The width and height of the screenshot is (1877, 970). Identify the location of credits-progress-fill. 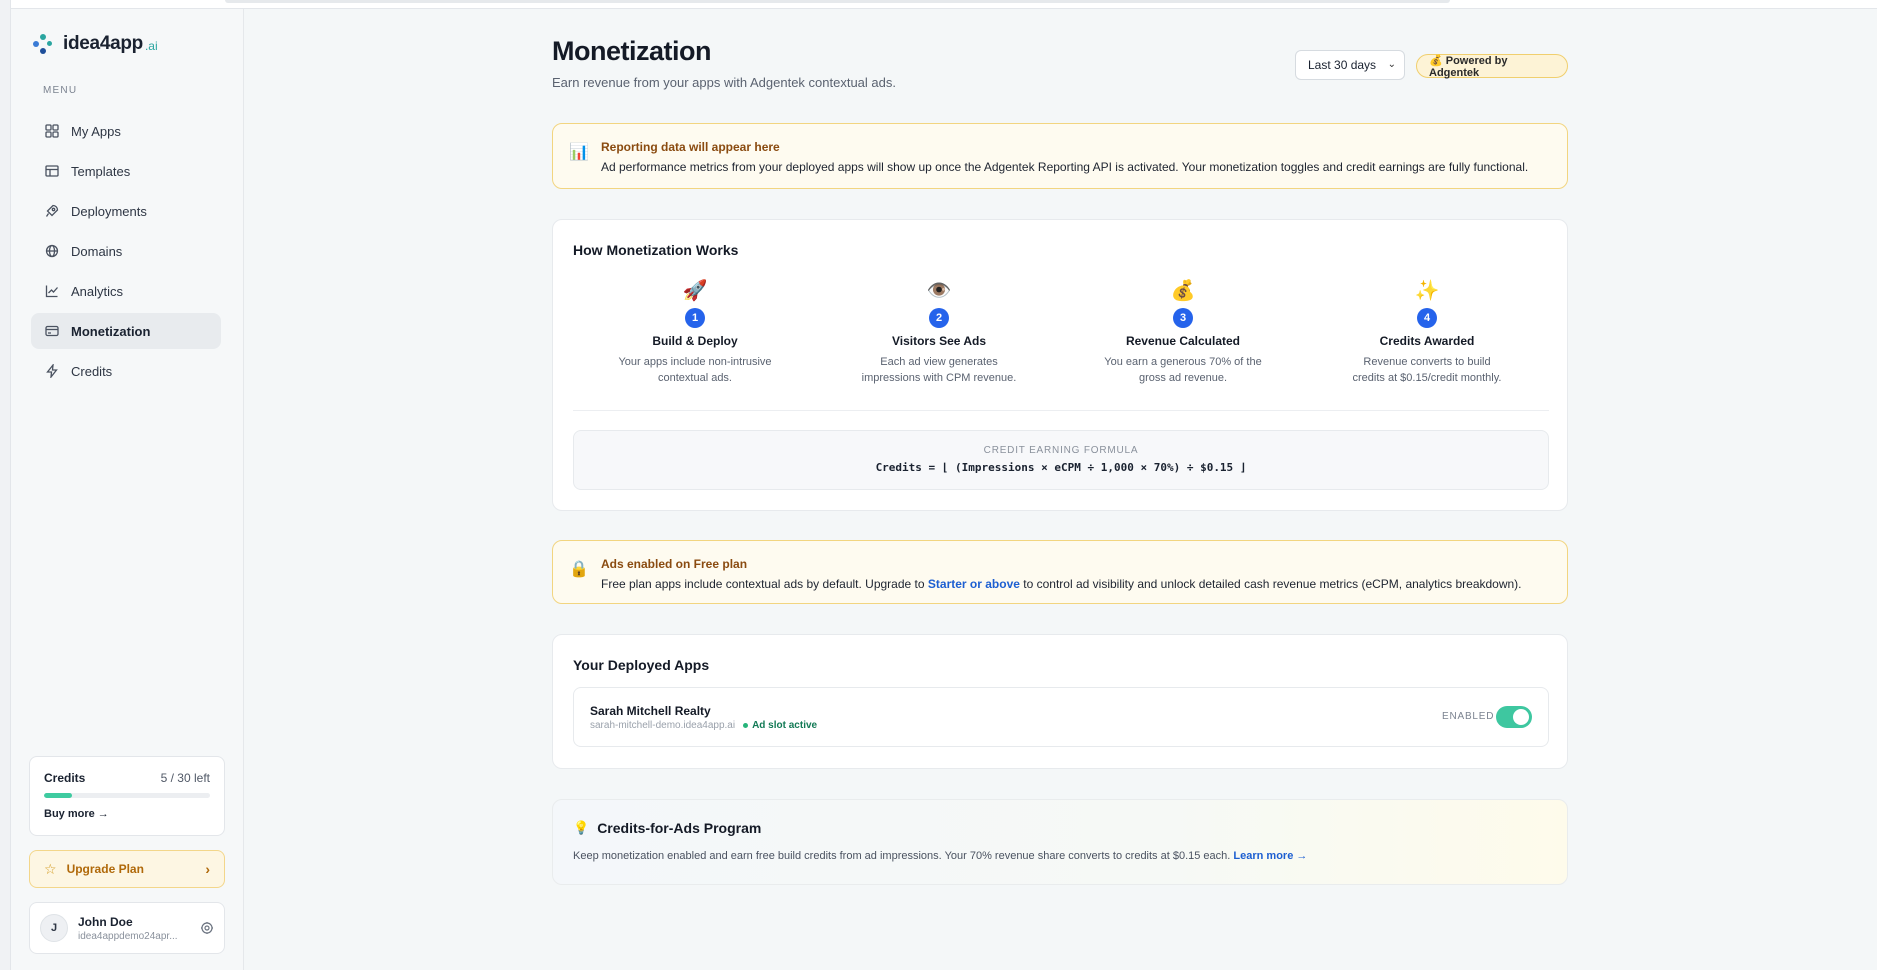
(58, 795).